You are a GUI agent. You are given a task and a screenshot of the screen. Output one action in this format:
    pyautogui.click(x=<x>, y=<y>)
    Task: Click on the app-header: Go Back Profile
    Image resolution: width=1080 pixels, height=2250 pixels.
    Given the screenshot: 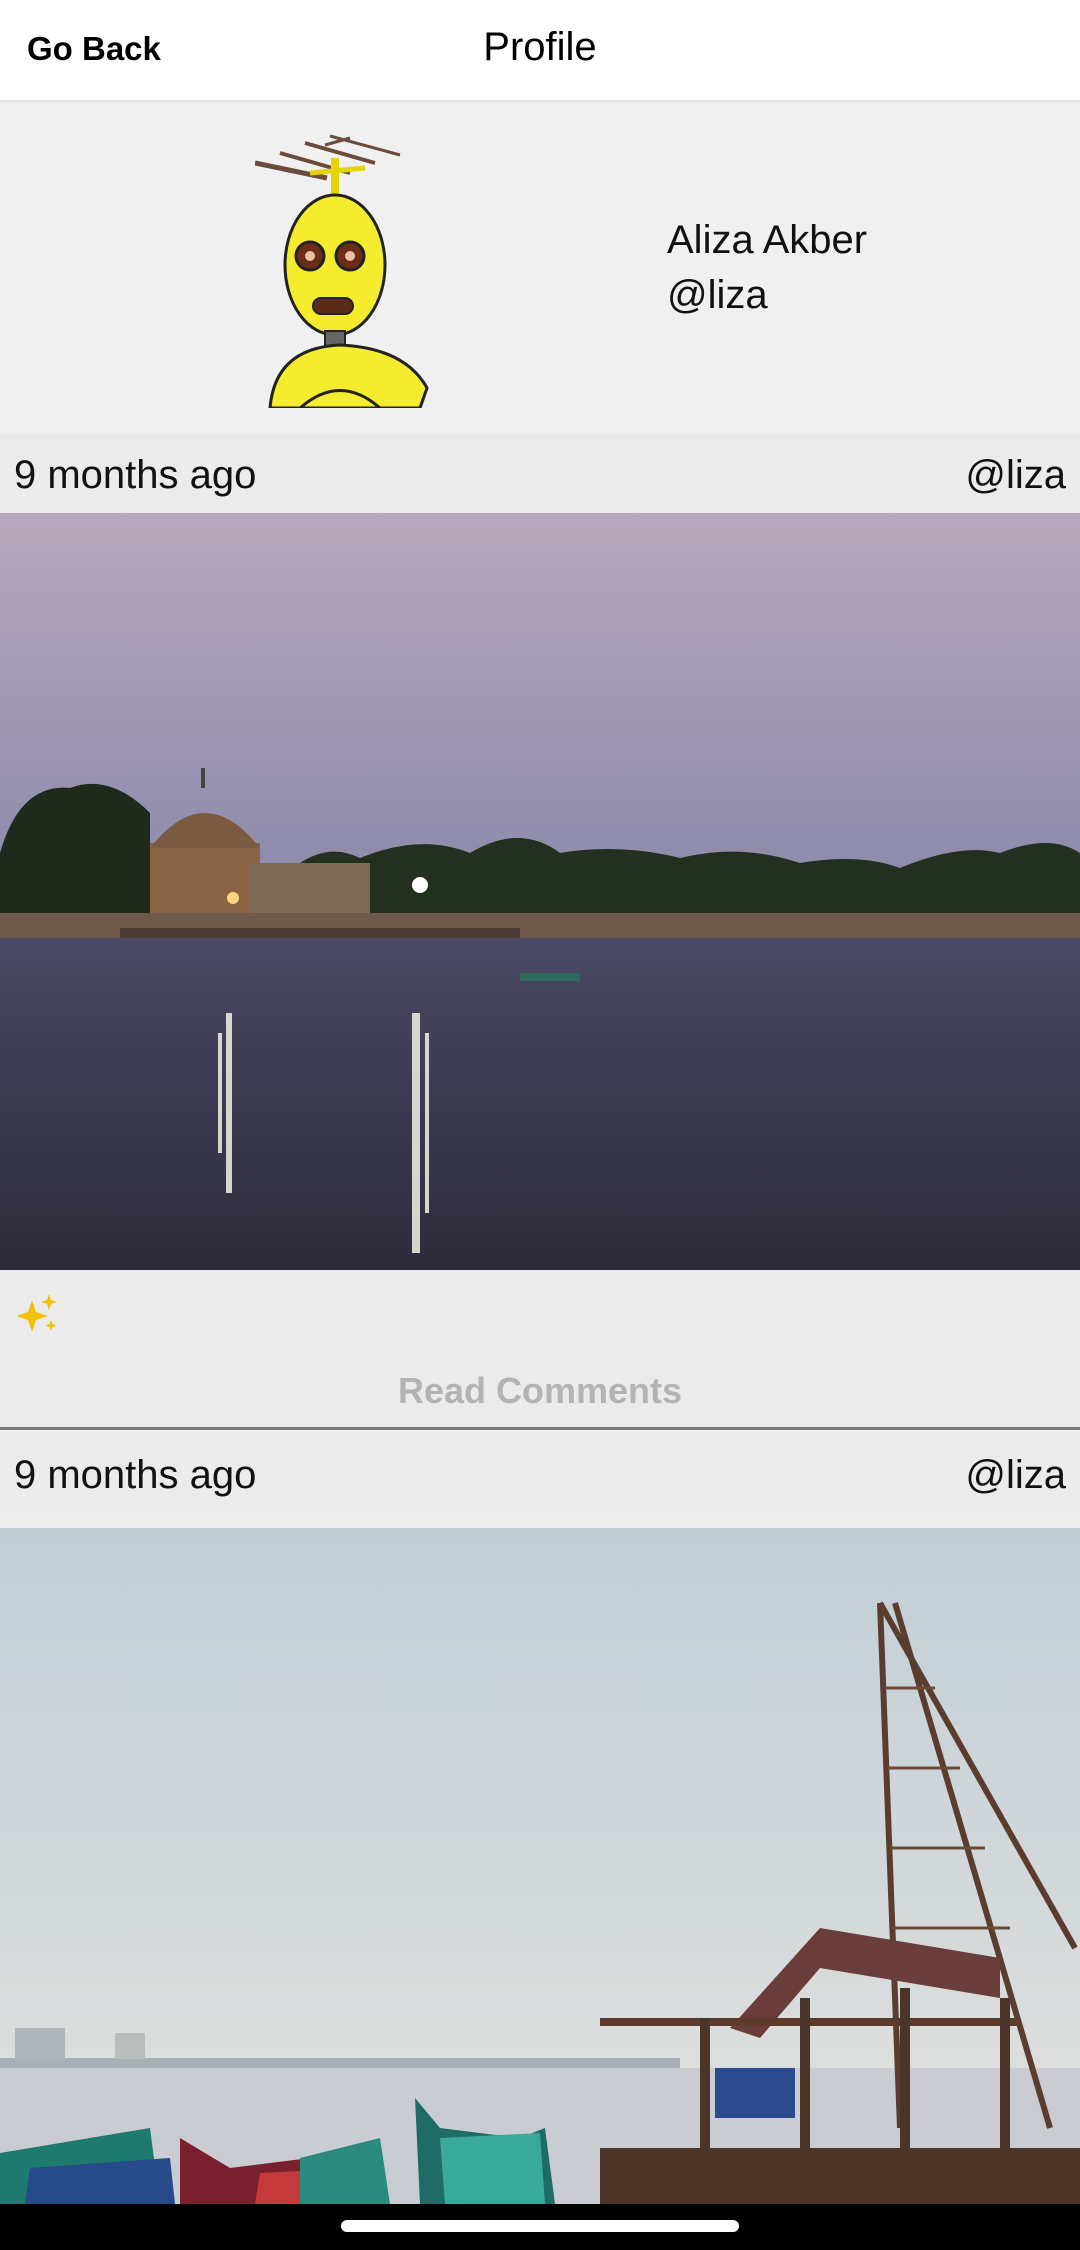 What is the action you would take?
    pyautogui.click(x=540, y=51)
    